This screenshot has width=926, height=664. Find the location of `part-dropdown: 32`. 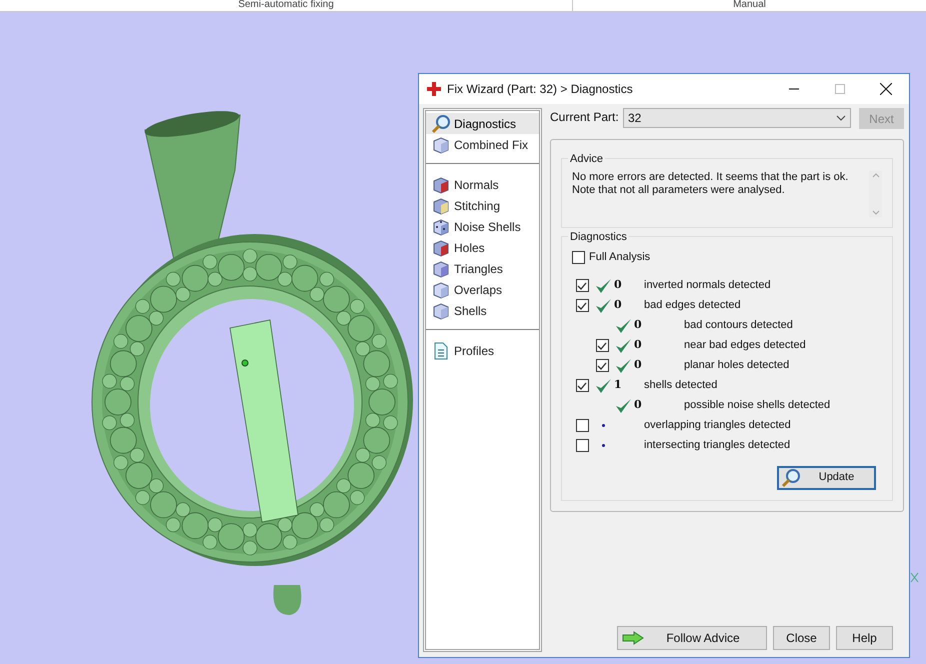

part-dropdown: 32 is located at coordinates (737, 118).